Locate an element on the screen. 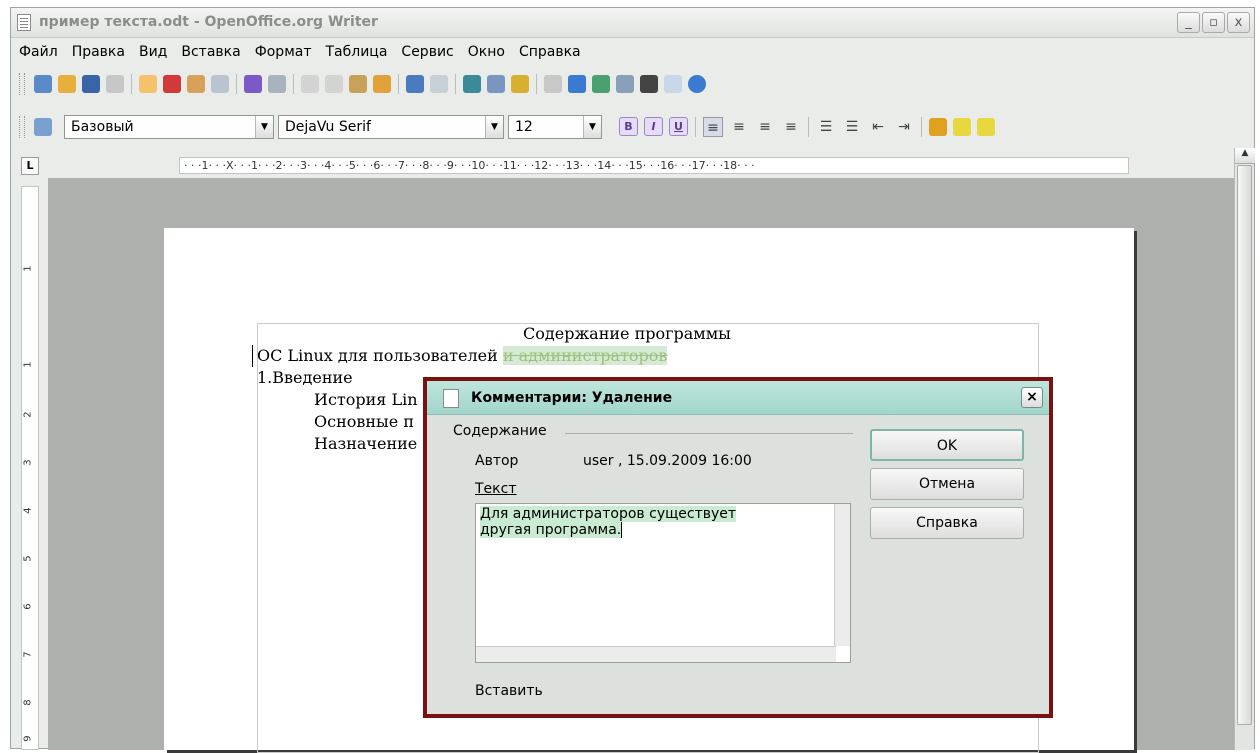 The image size is (1260, 753). help-button: Справка is located at coordinates (947, 523).